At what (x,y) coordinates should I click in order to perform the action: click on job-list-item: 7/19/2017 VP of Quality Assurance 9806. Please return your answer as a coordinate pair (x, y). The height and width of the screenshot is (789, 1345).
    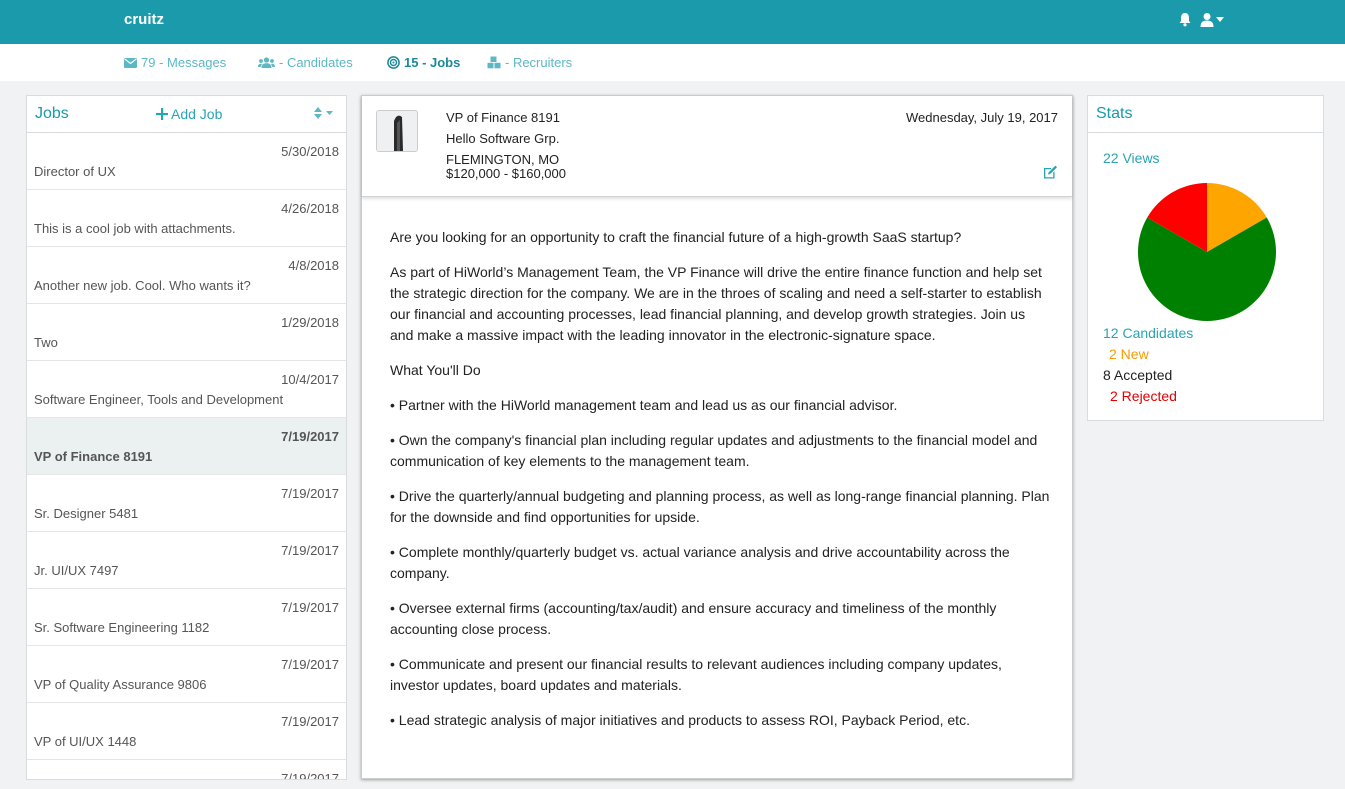
    Looking at the image, I should click on (186, 674).